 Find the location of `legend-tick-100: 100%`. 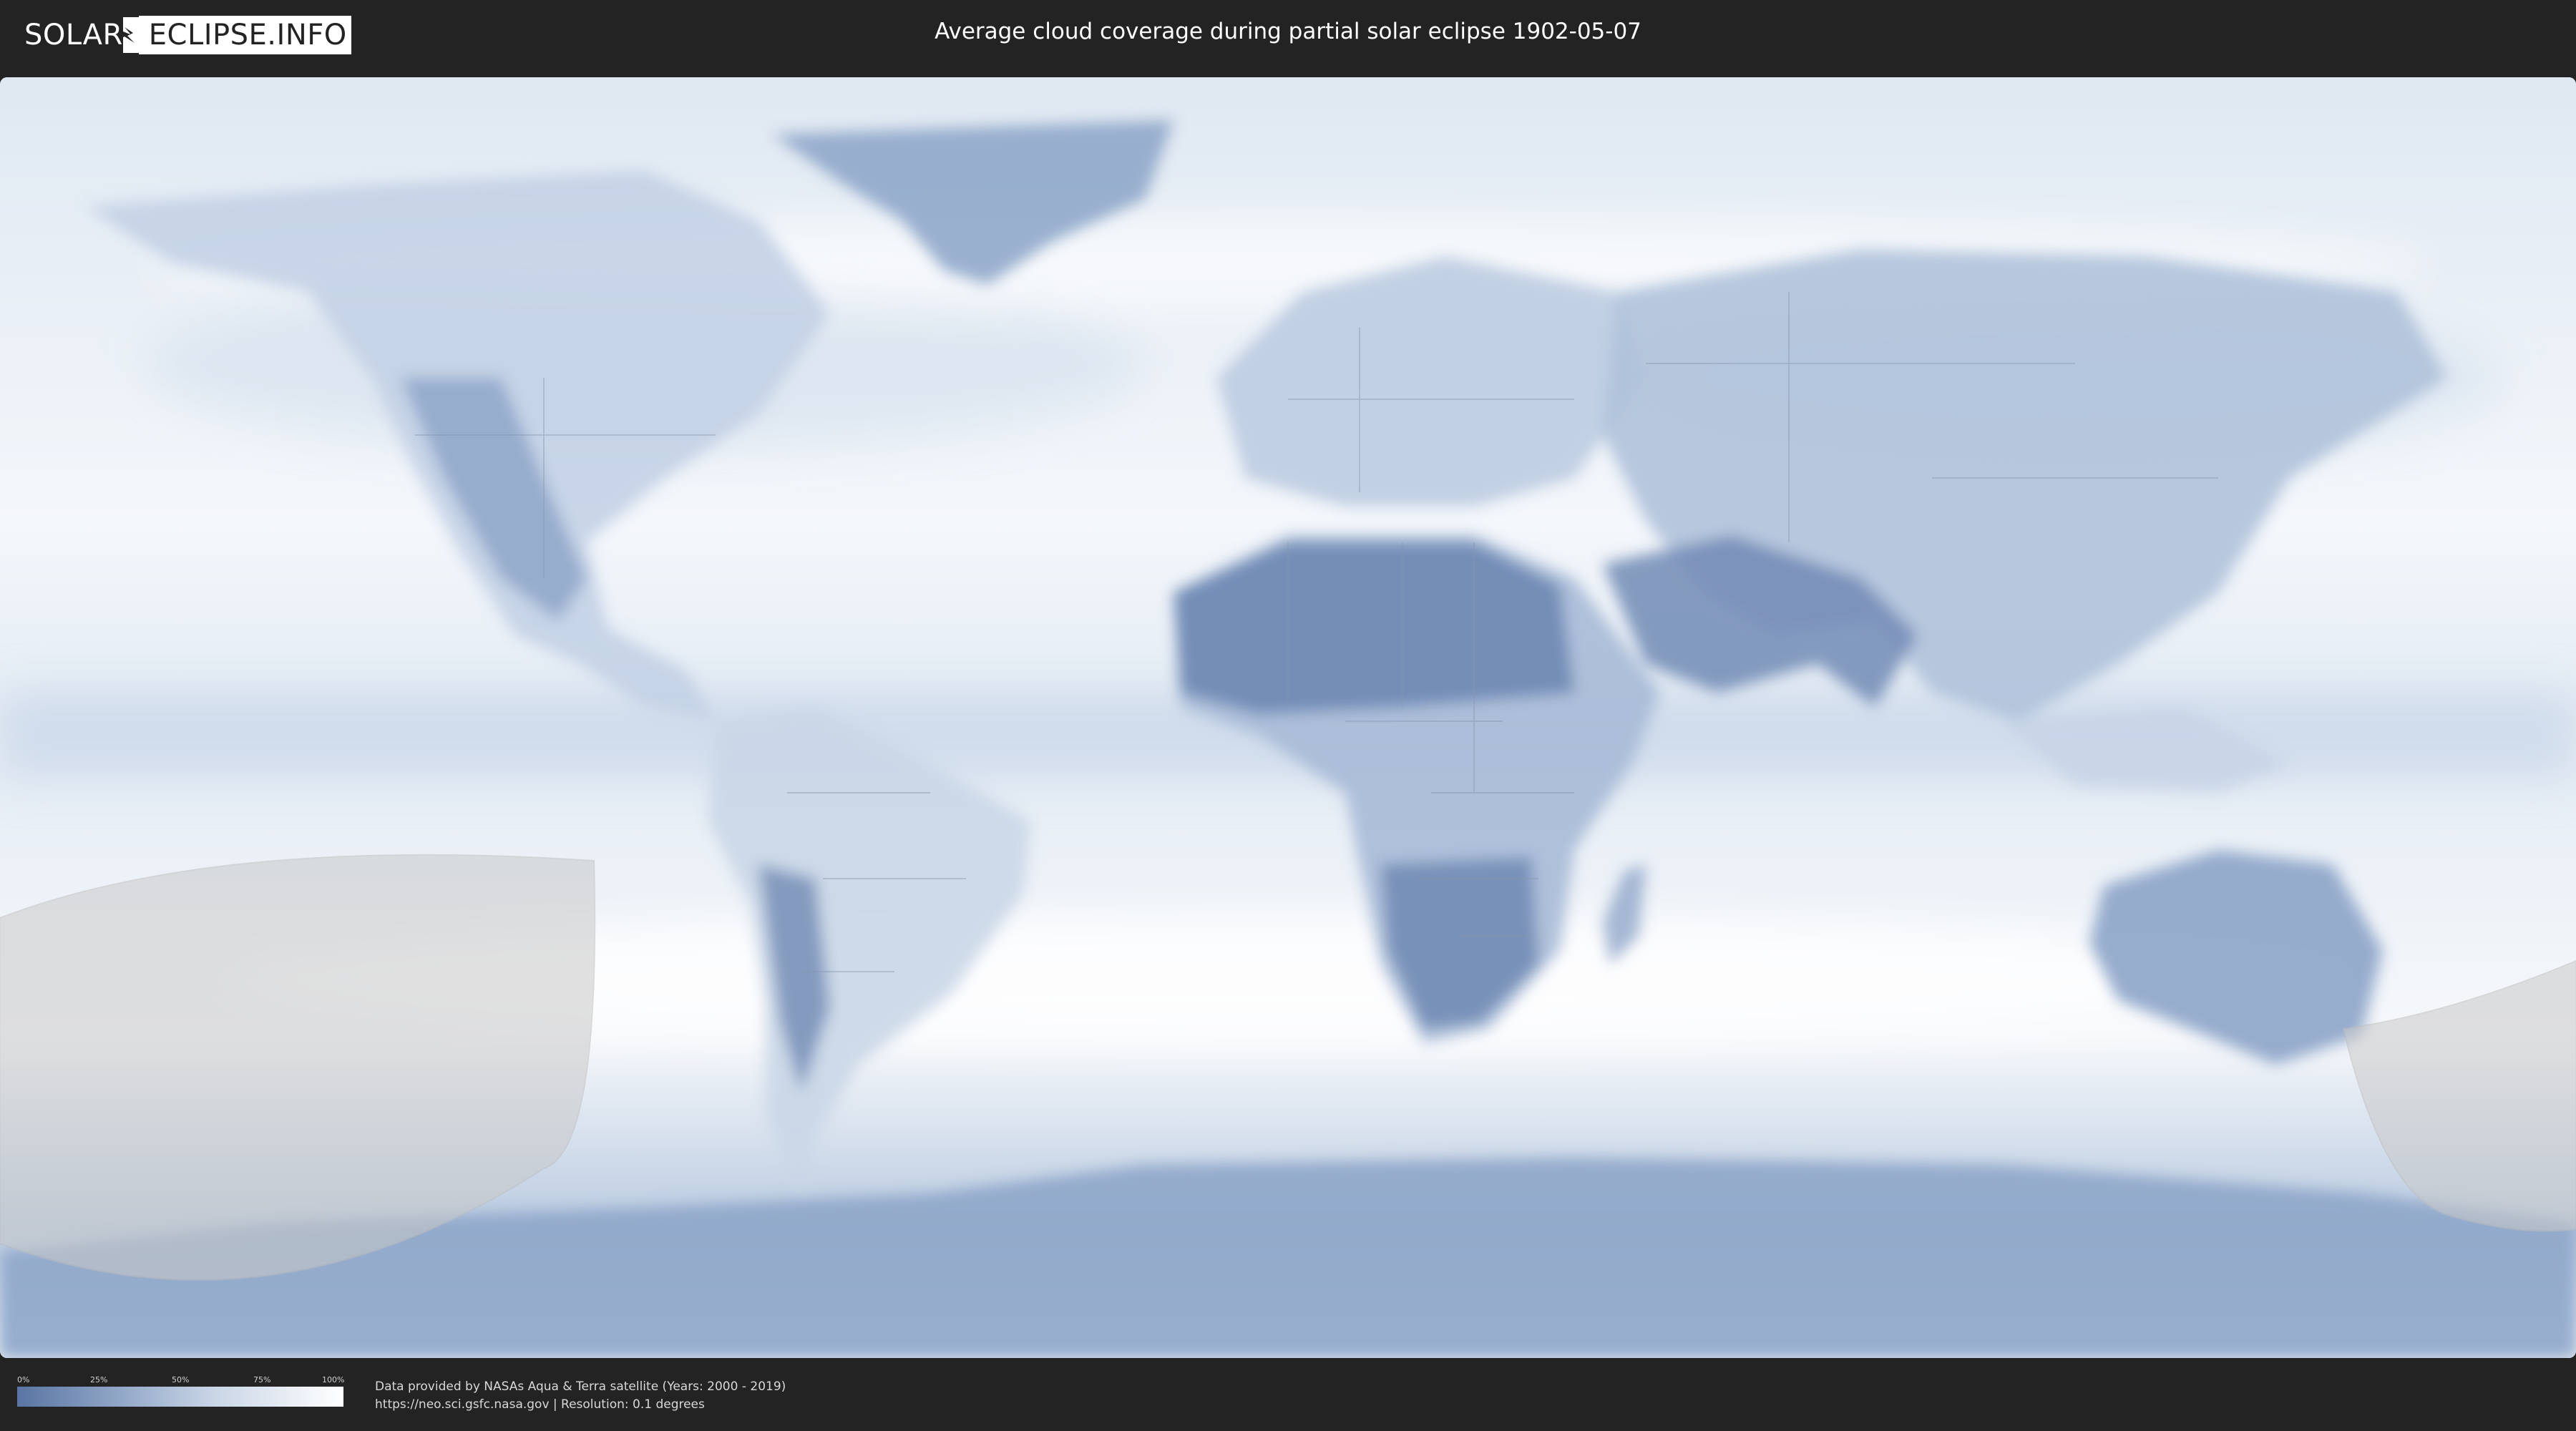

legend-tick-100: 100% is located at coordinates (333, 1379).